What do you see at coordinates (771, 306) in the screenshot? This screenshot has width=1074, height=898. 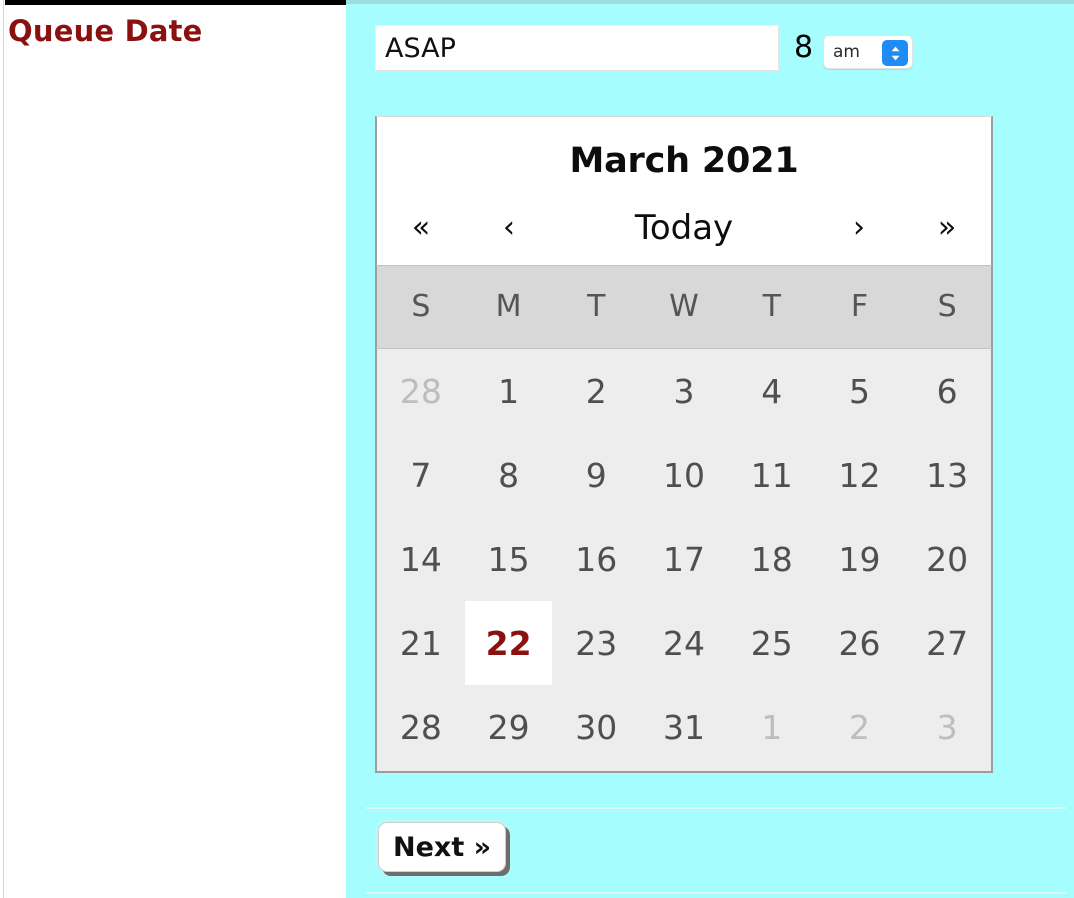 I see `calendar-weekday-4: T` at bounding box center [771, 306].